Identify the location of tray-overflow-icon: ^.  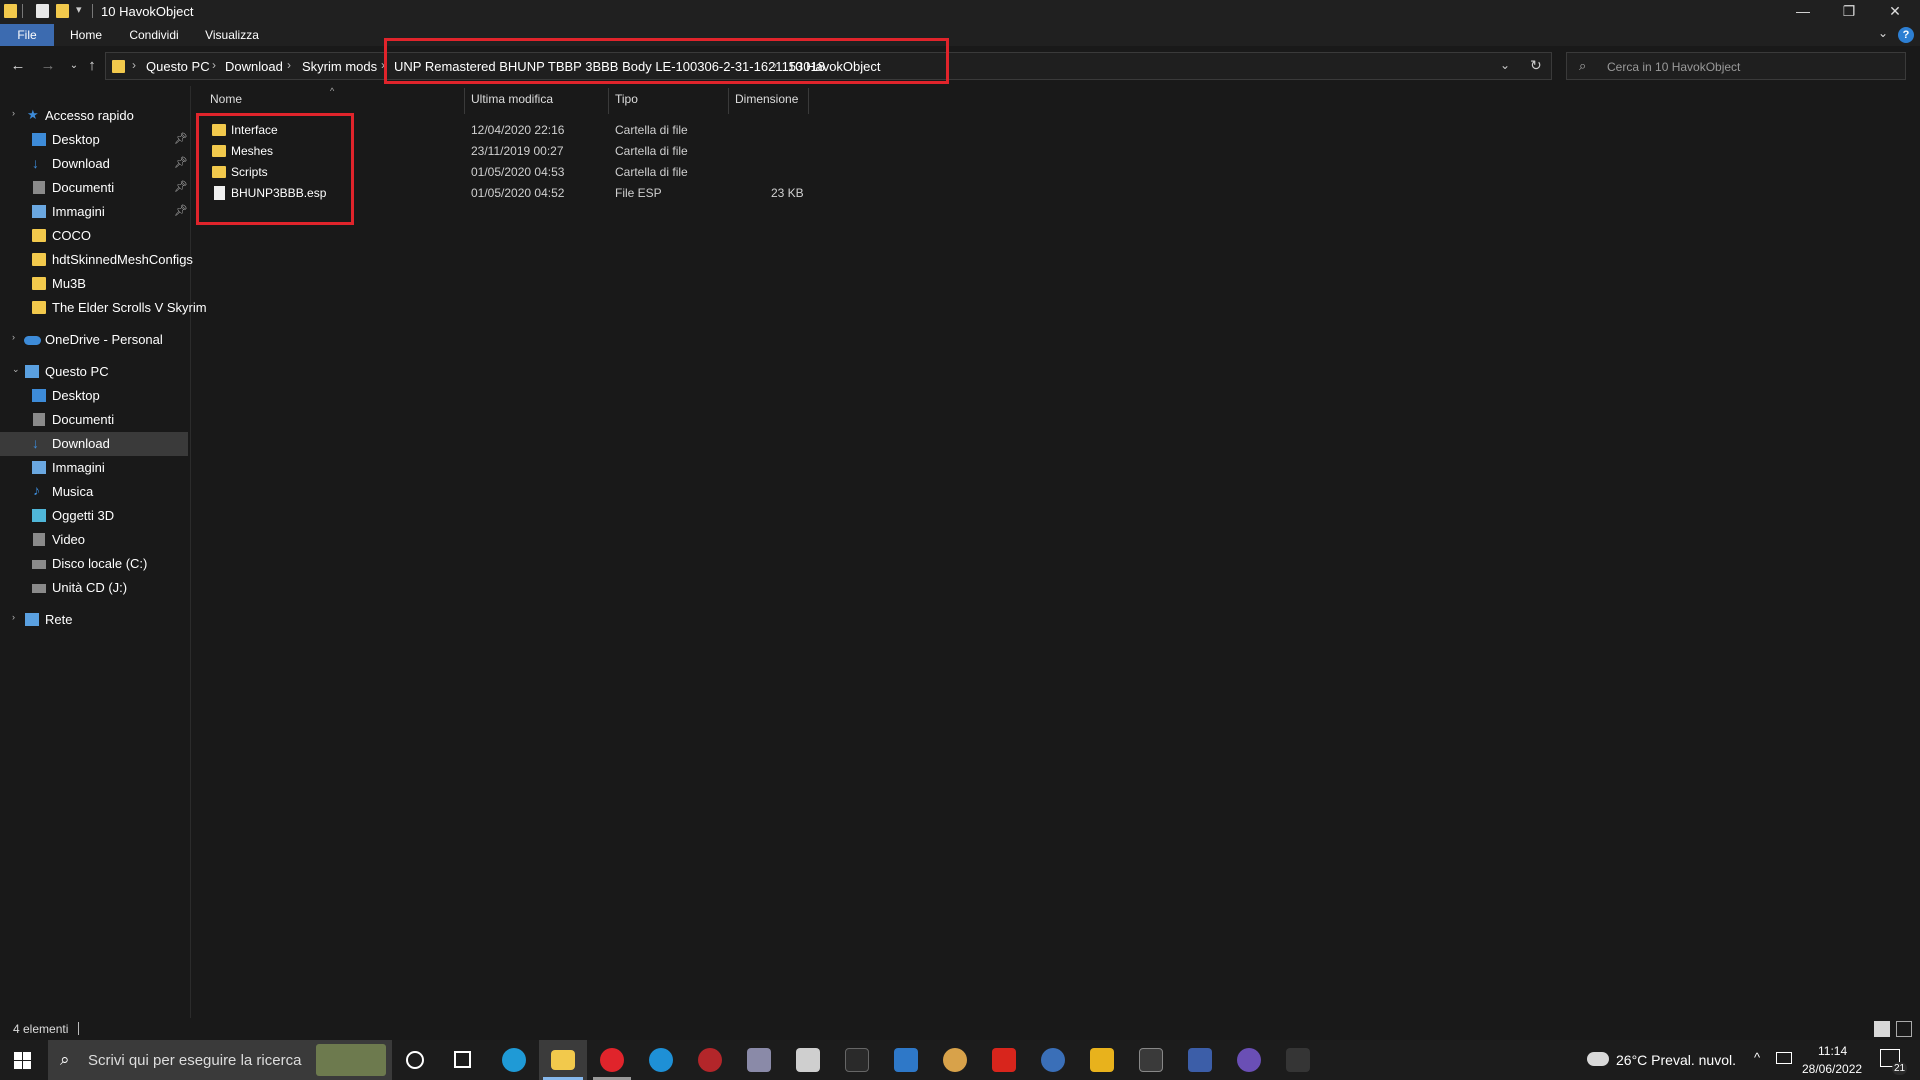
(1757, 1057).